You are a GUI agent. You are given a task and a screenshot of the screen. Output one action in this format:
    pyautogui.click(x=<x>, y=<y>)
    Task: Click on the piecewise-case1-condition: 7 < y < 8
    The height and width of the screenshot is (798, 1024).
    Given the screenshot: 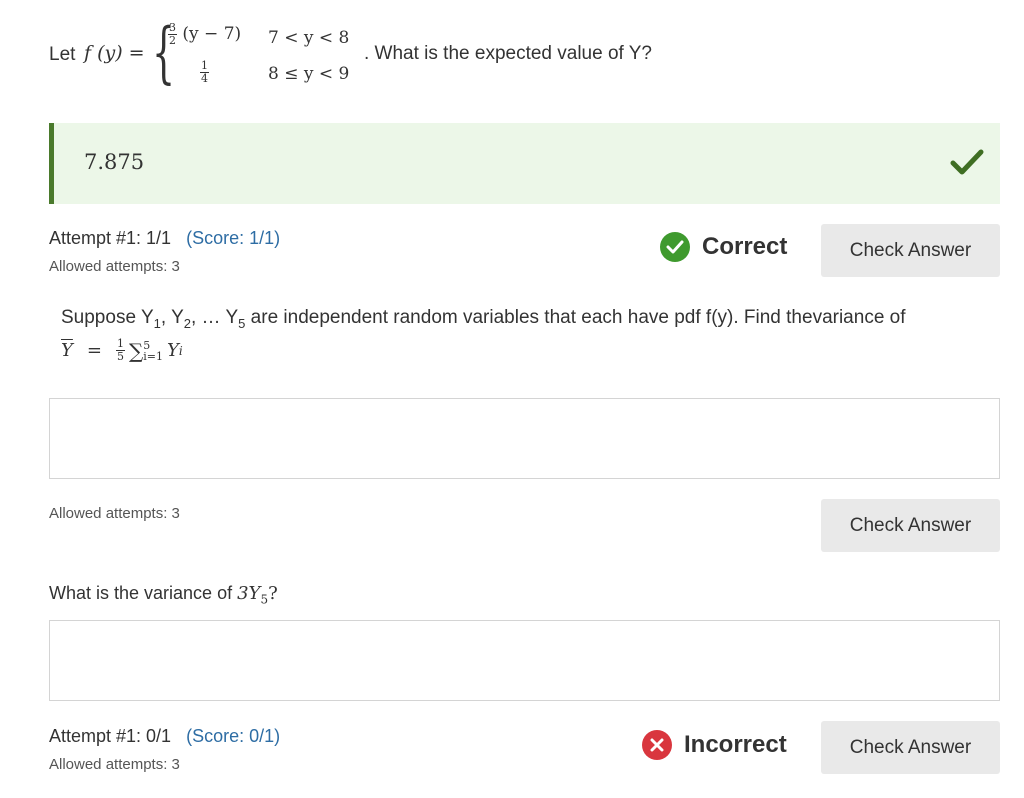 What is the action you would take?
    pyautogui.click(x=309, y=38)
    